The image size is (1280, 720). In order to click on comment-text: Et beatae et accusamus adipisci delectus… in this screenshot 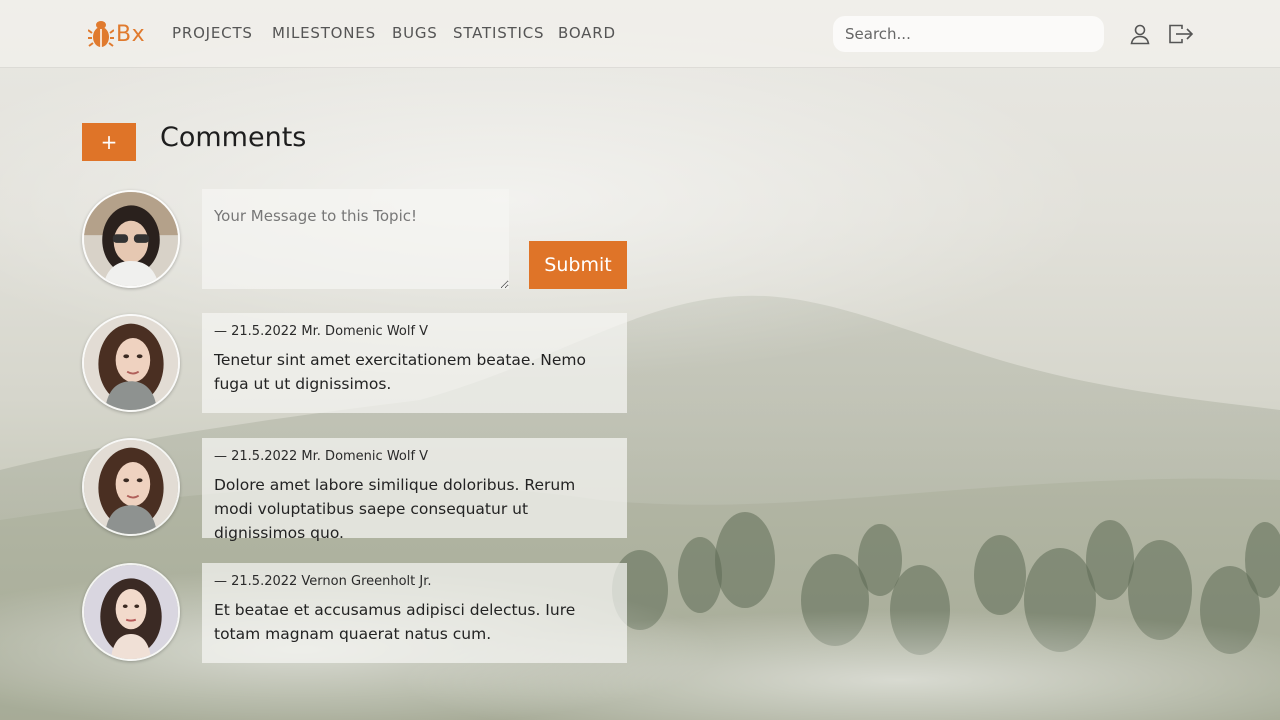, I will do `click(395, 622)`.